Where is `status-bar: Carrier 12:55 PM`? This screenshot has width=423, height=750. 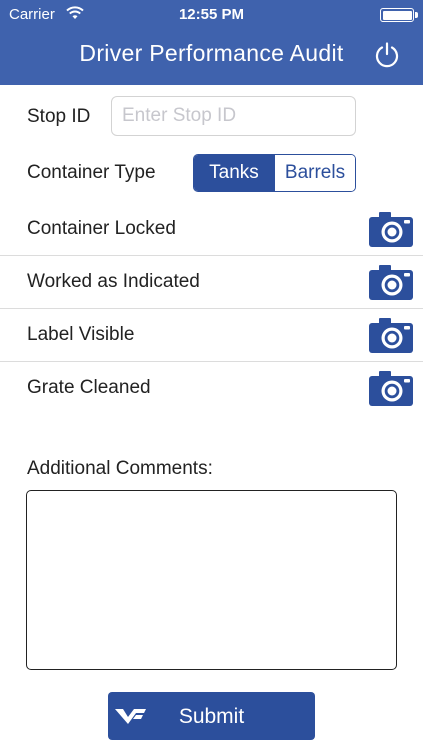 status-bar: Carrier 12:55 PM is located at coordinates (211, 14).